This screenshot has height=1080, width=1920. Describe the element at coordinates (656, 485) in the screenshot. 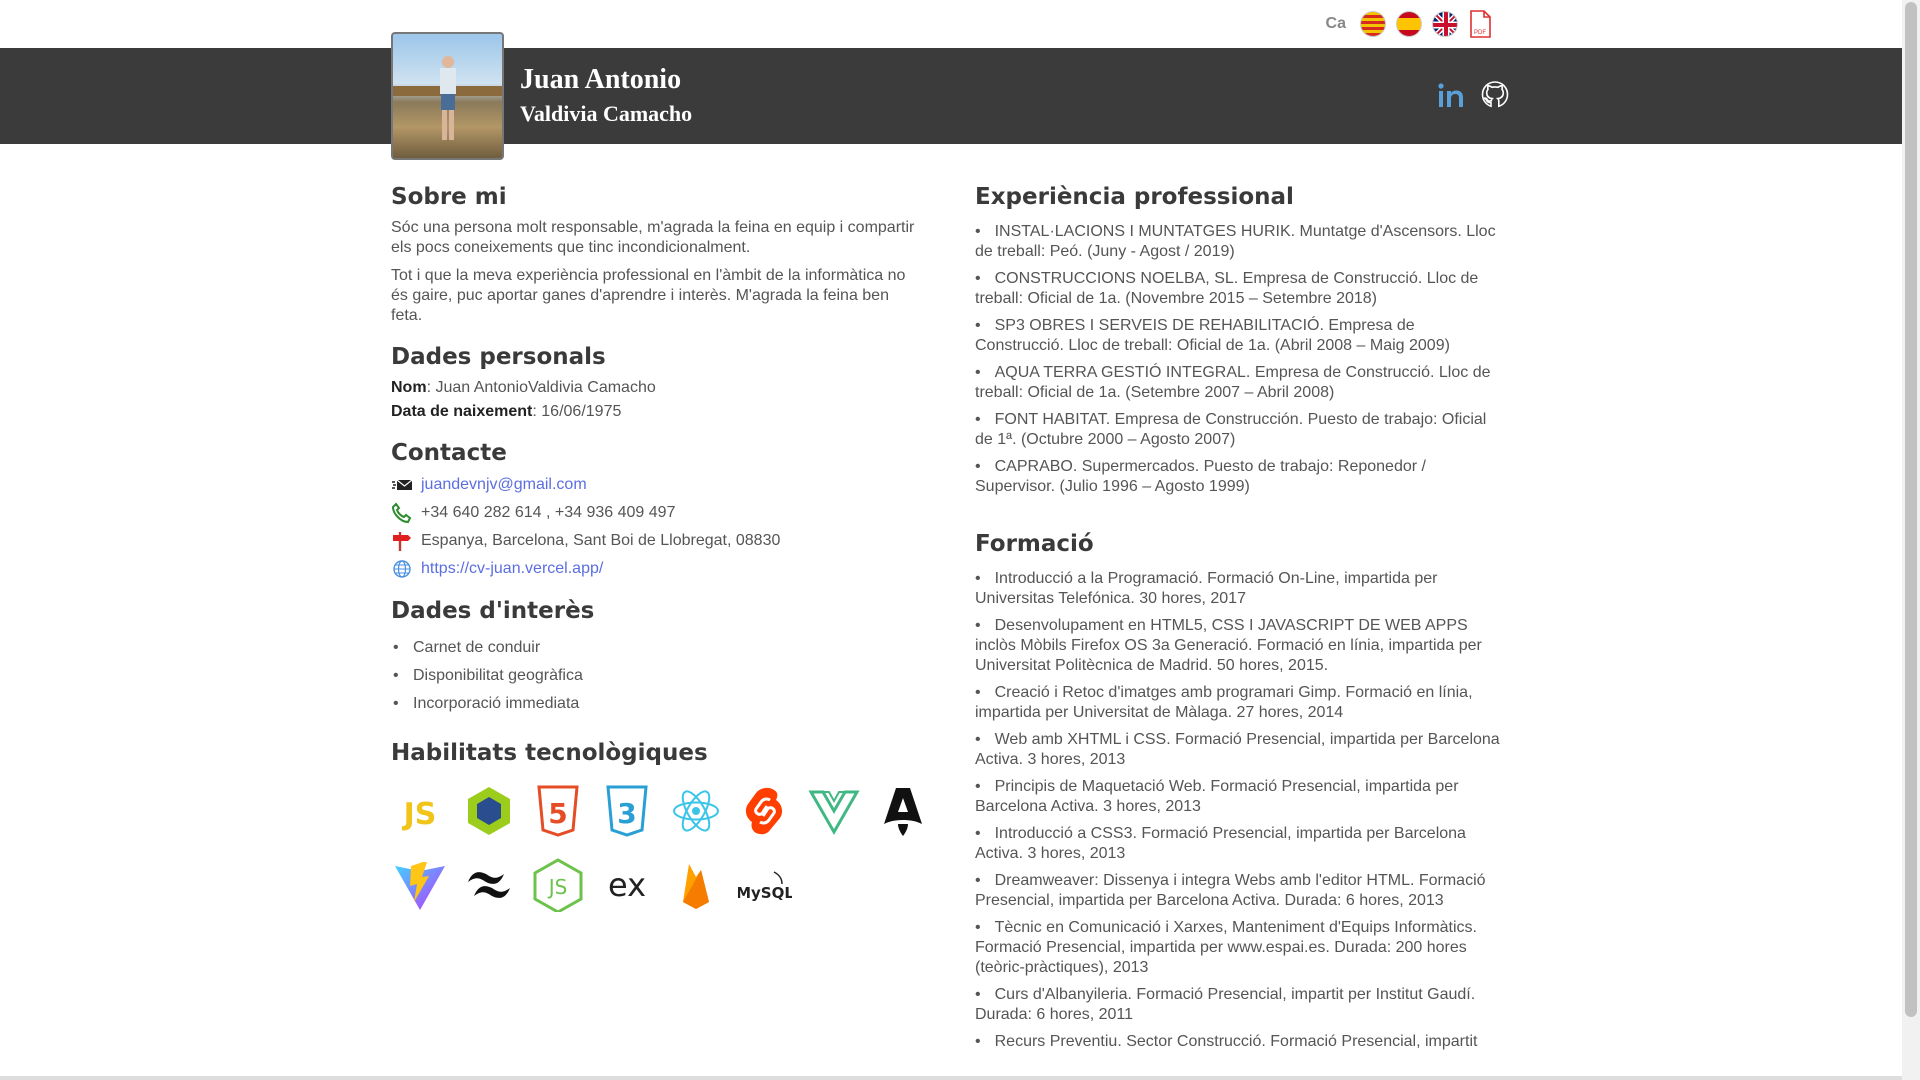

I see `email-row: juandevnjv@gmail.com` at that location.